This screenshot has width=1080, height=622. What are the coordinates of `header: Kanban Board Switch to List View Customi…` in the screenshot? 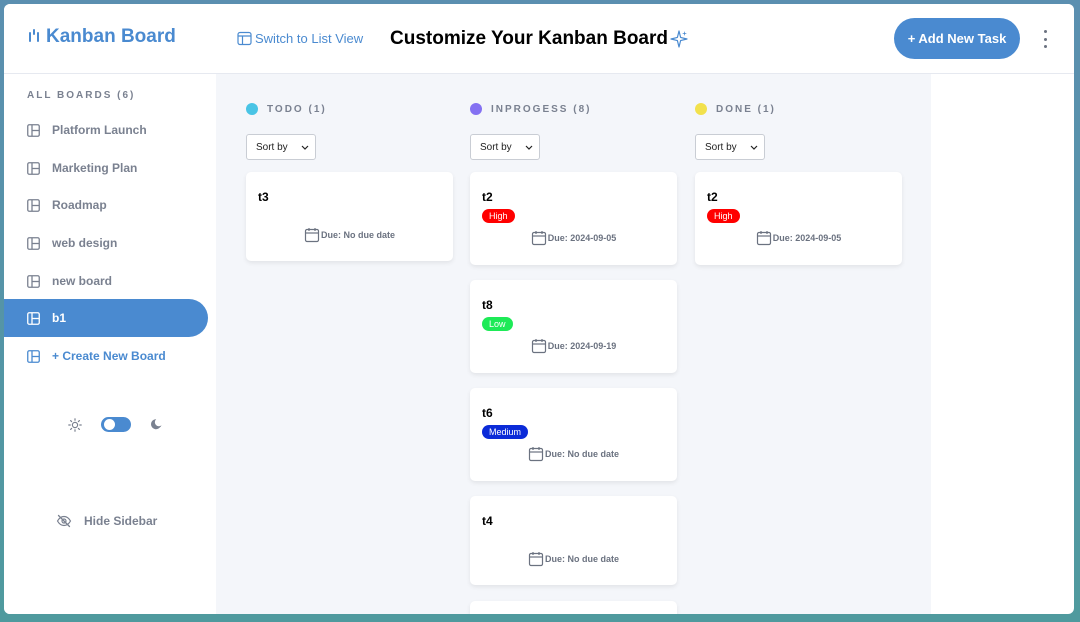 It's located at (539, 39).